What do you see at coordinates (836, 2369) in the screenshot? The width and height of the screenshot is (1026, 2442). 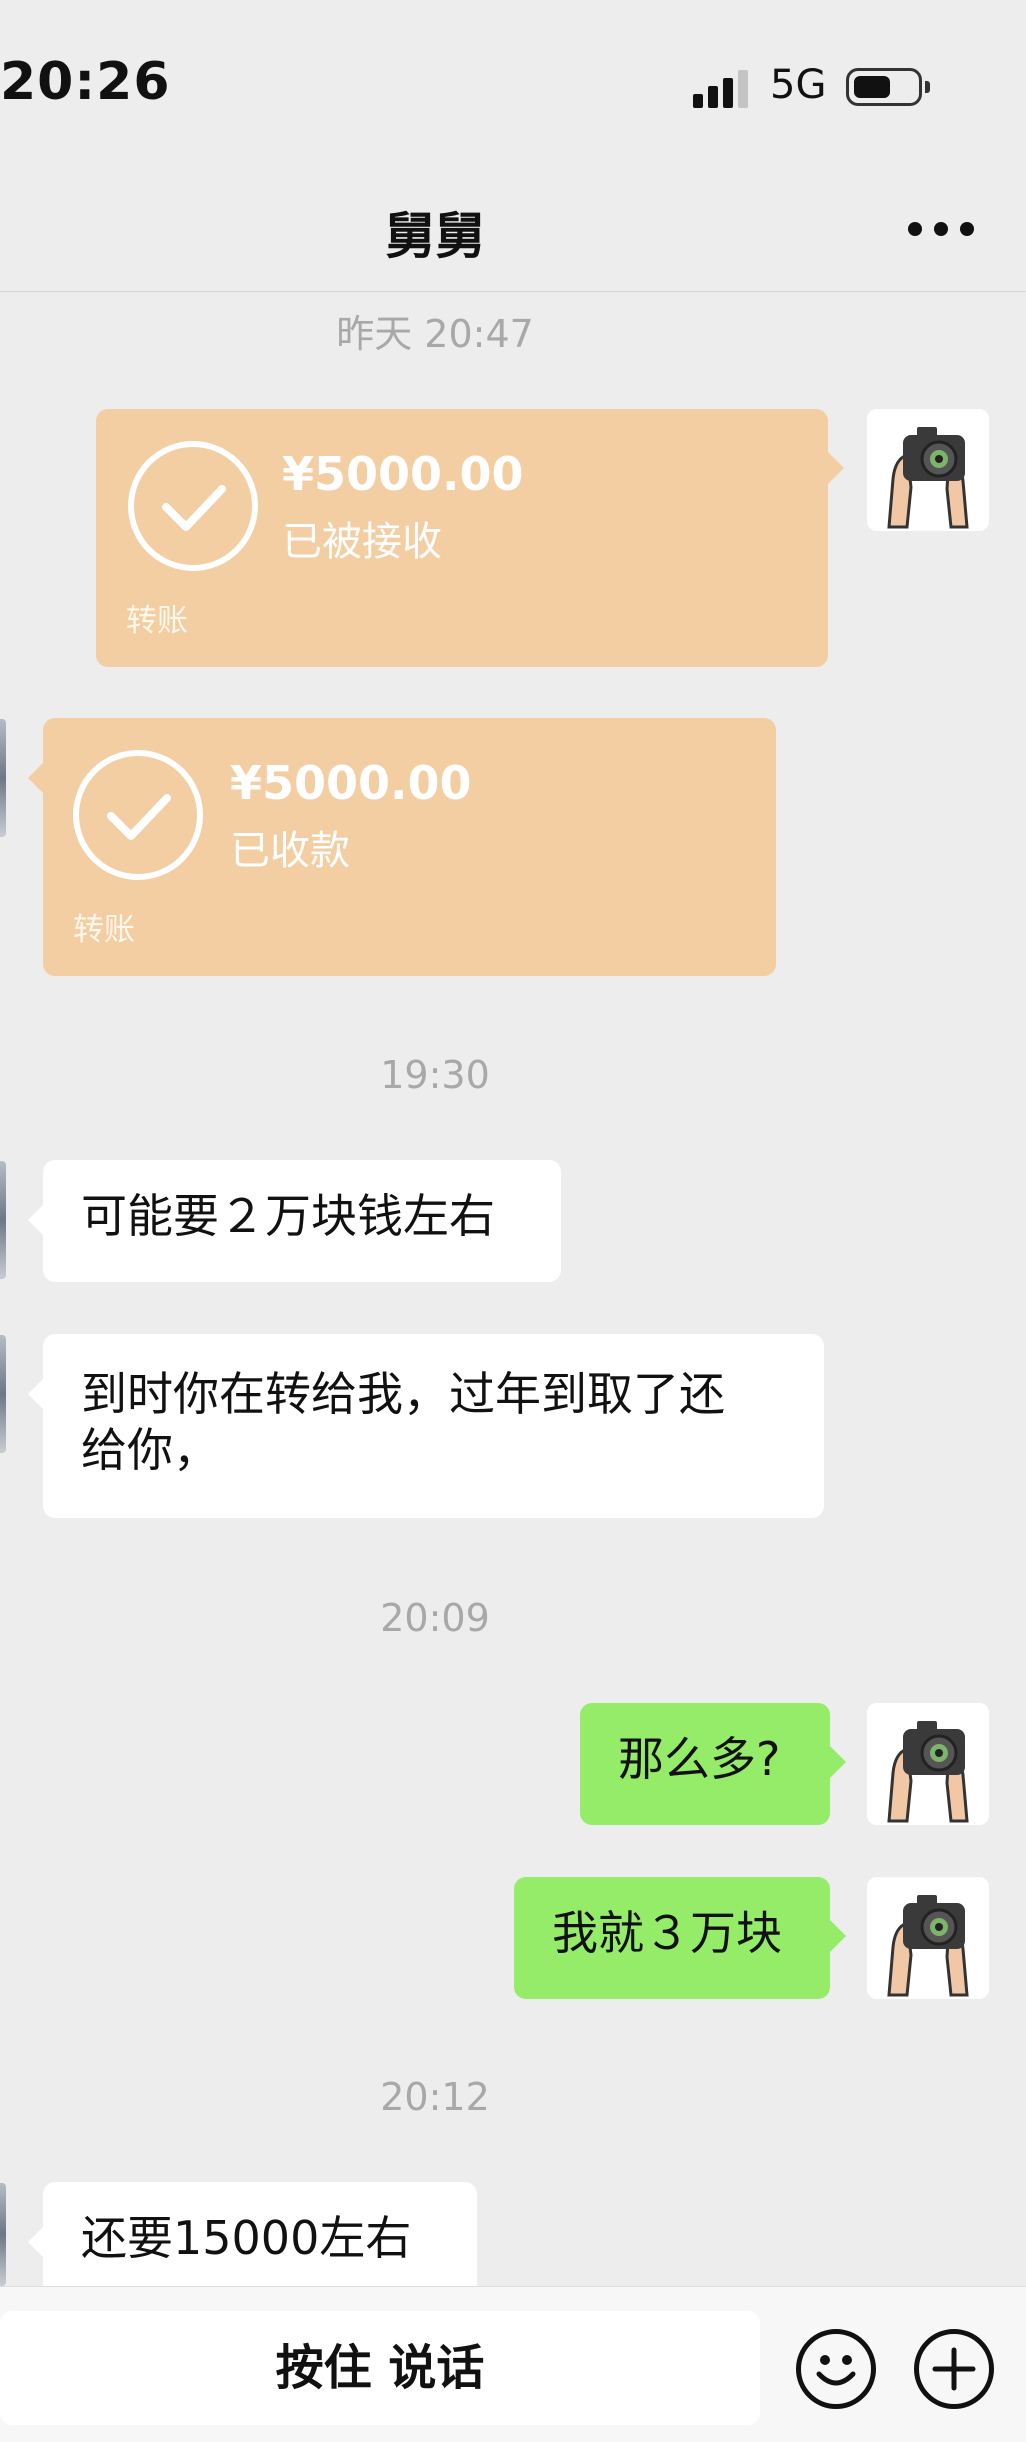 I see `emoji-icon` at bounding box center [836, 2369].